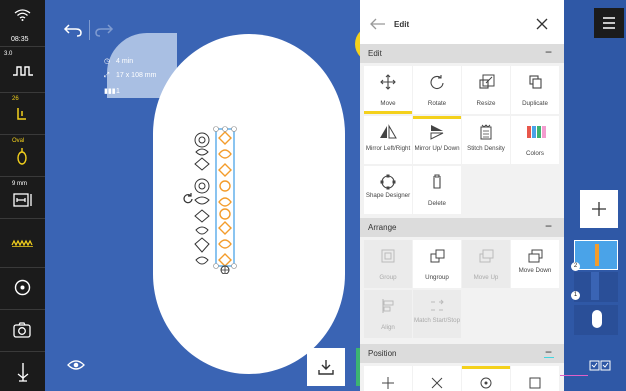 The image size is (626, 391). Describe the element at coordinates (15, 99) in the screenshot. I see `tension-value: 26` at that location.